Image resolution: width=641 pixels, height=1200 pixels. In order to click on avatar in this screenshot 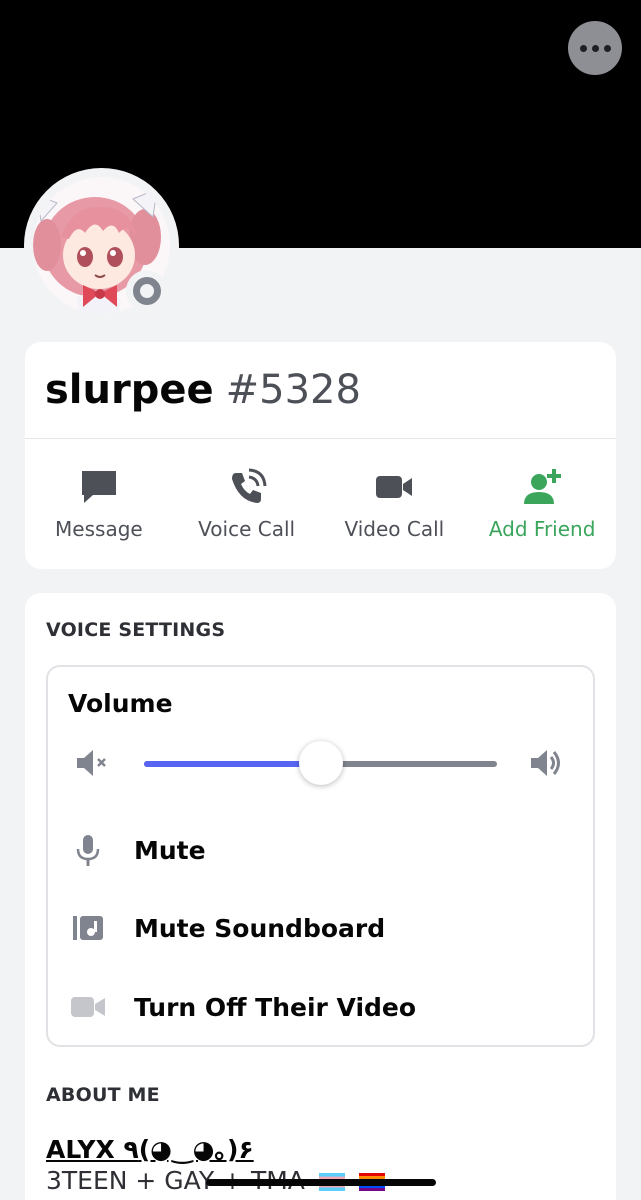, I will do `click(101, 245)`.